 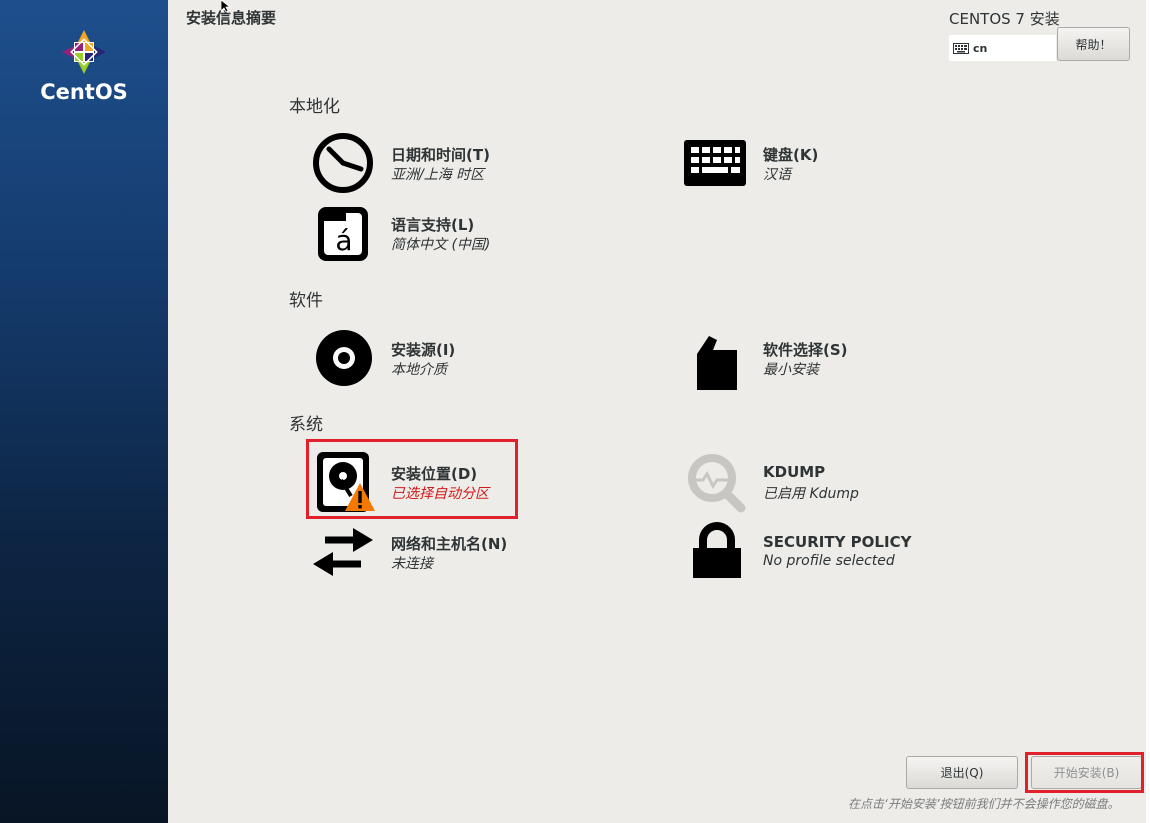 I want to click on spoke-security-policy-title: SECURITY POLICY, so click(x=837, y=542).